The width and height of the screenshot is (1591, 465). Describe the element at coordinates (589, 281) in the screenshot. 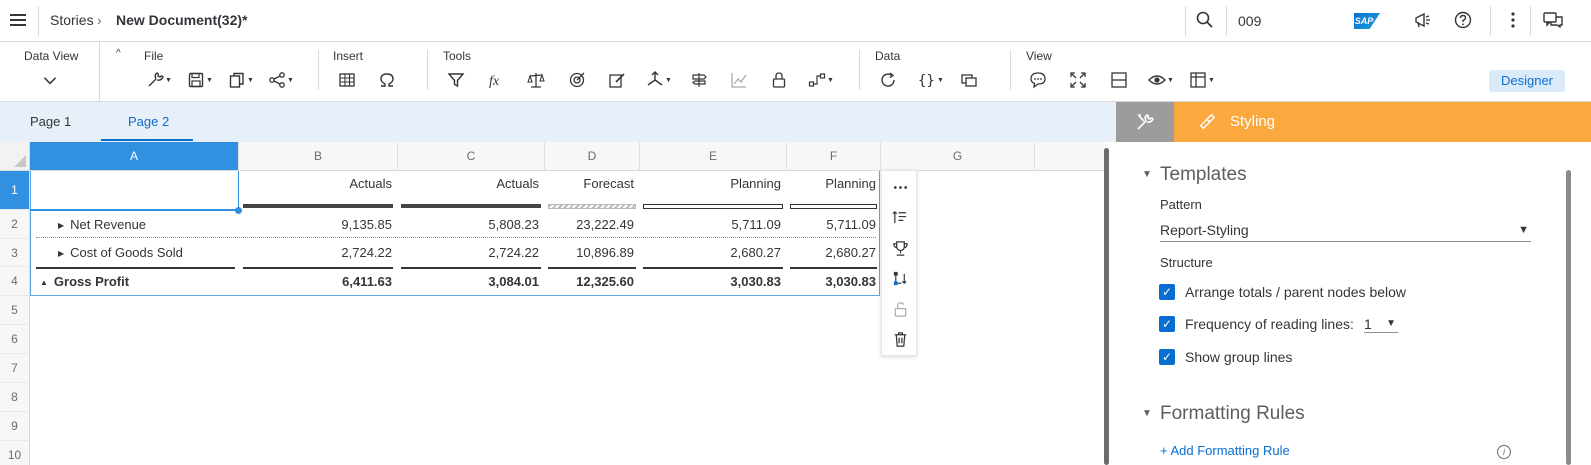

I see `cell-value: 12,325.60` at that location.